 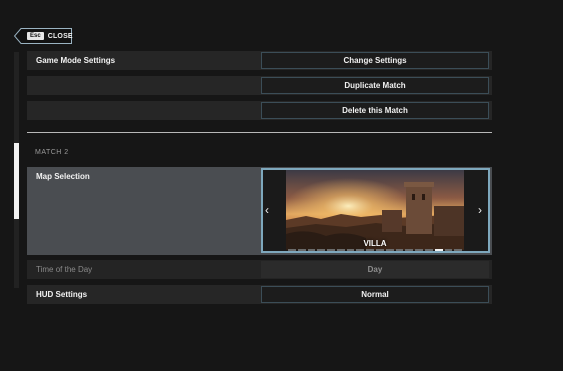 What do you see at coordinates (375, 269) in the screenshot?
I see `time-of-day-value: Day` at bounding box center [375, 269].